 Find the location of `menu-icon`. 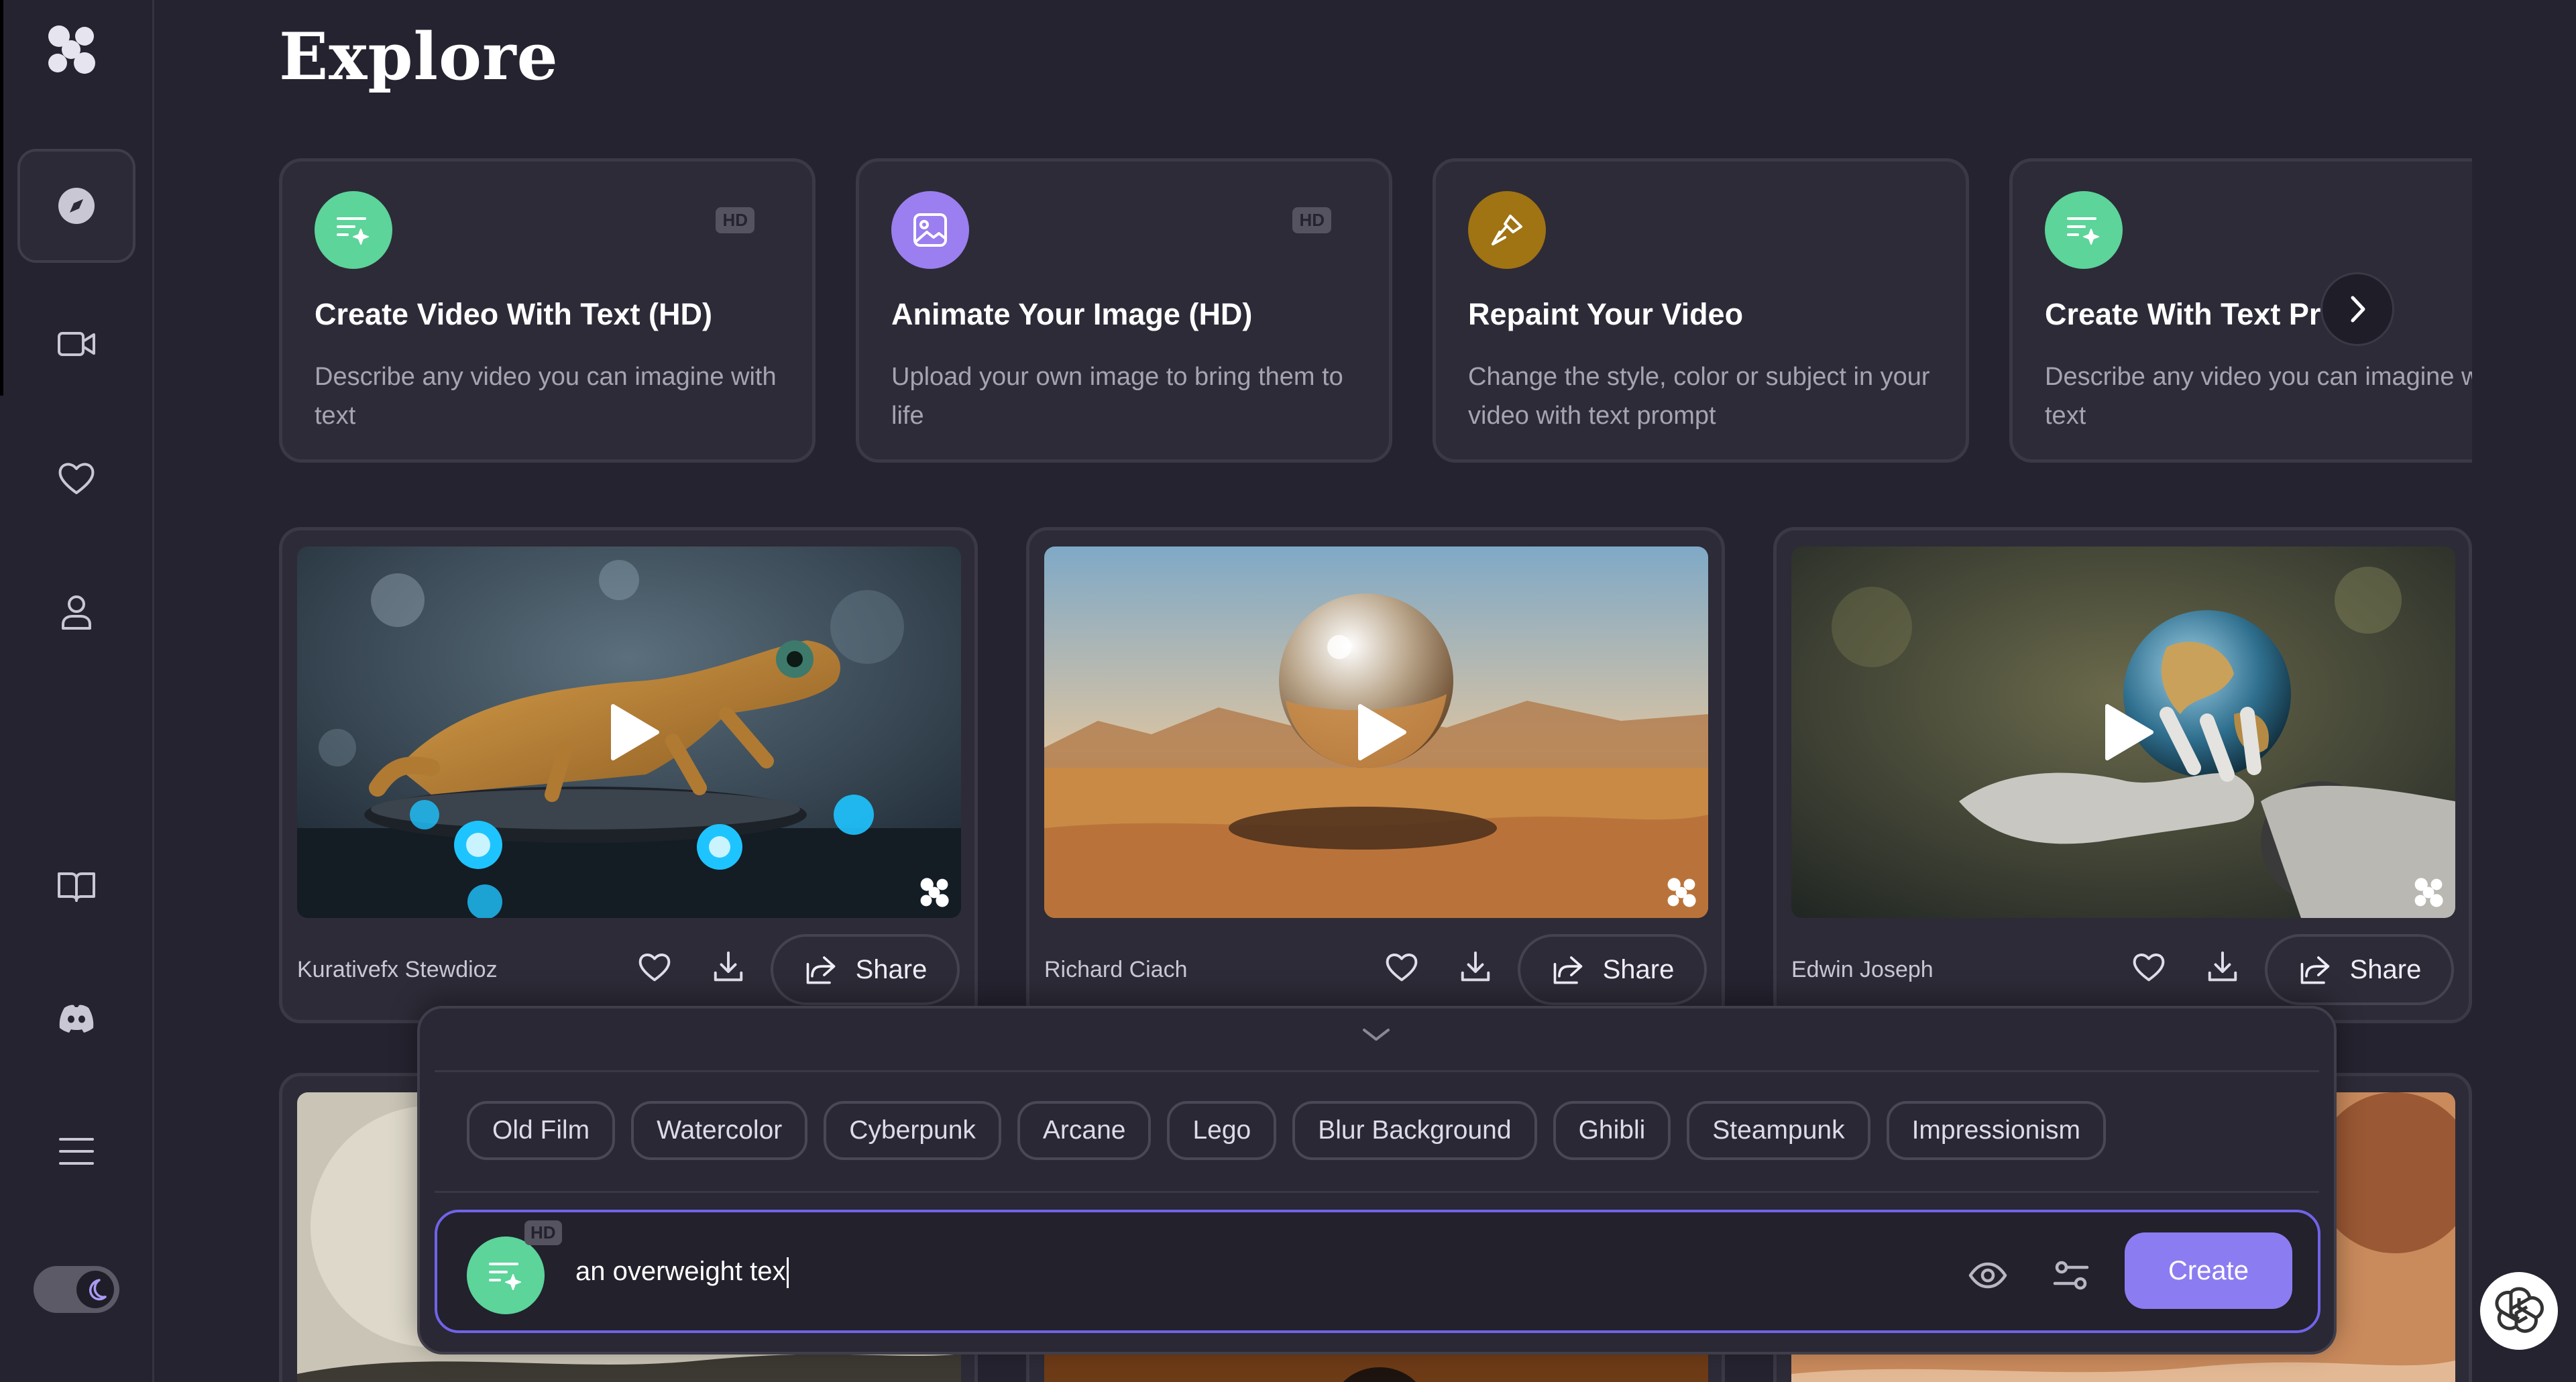

menu-icon is located at coordinates (76, 1151).